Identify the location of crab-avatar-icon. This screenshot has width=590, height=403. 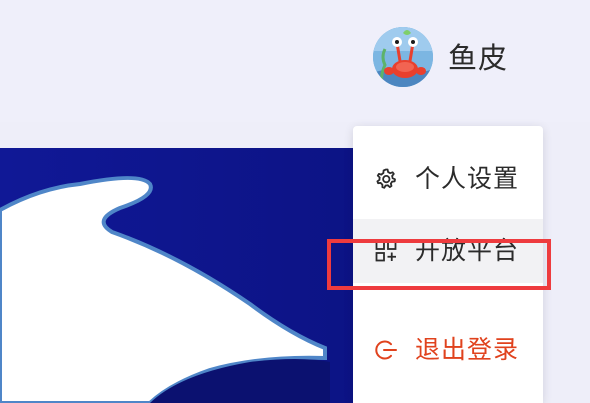
(403, 57).